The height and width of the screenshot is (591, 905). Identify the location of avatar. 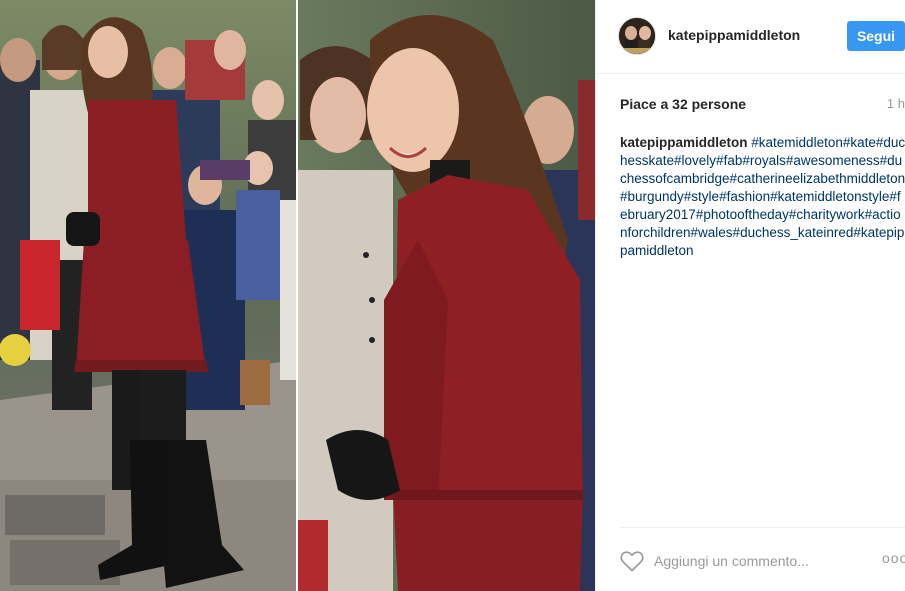
(637, 36).